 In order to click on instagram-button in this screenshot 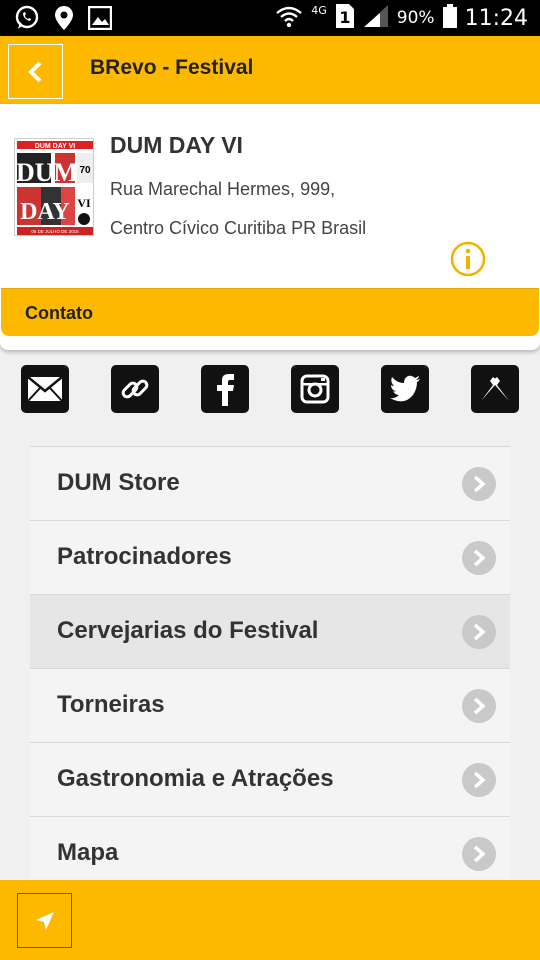, I will do `click(315, 389)`.